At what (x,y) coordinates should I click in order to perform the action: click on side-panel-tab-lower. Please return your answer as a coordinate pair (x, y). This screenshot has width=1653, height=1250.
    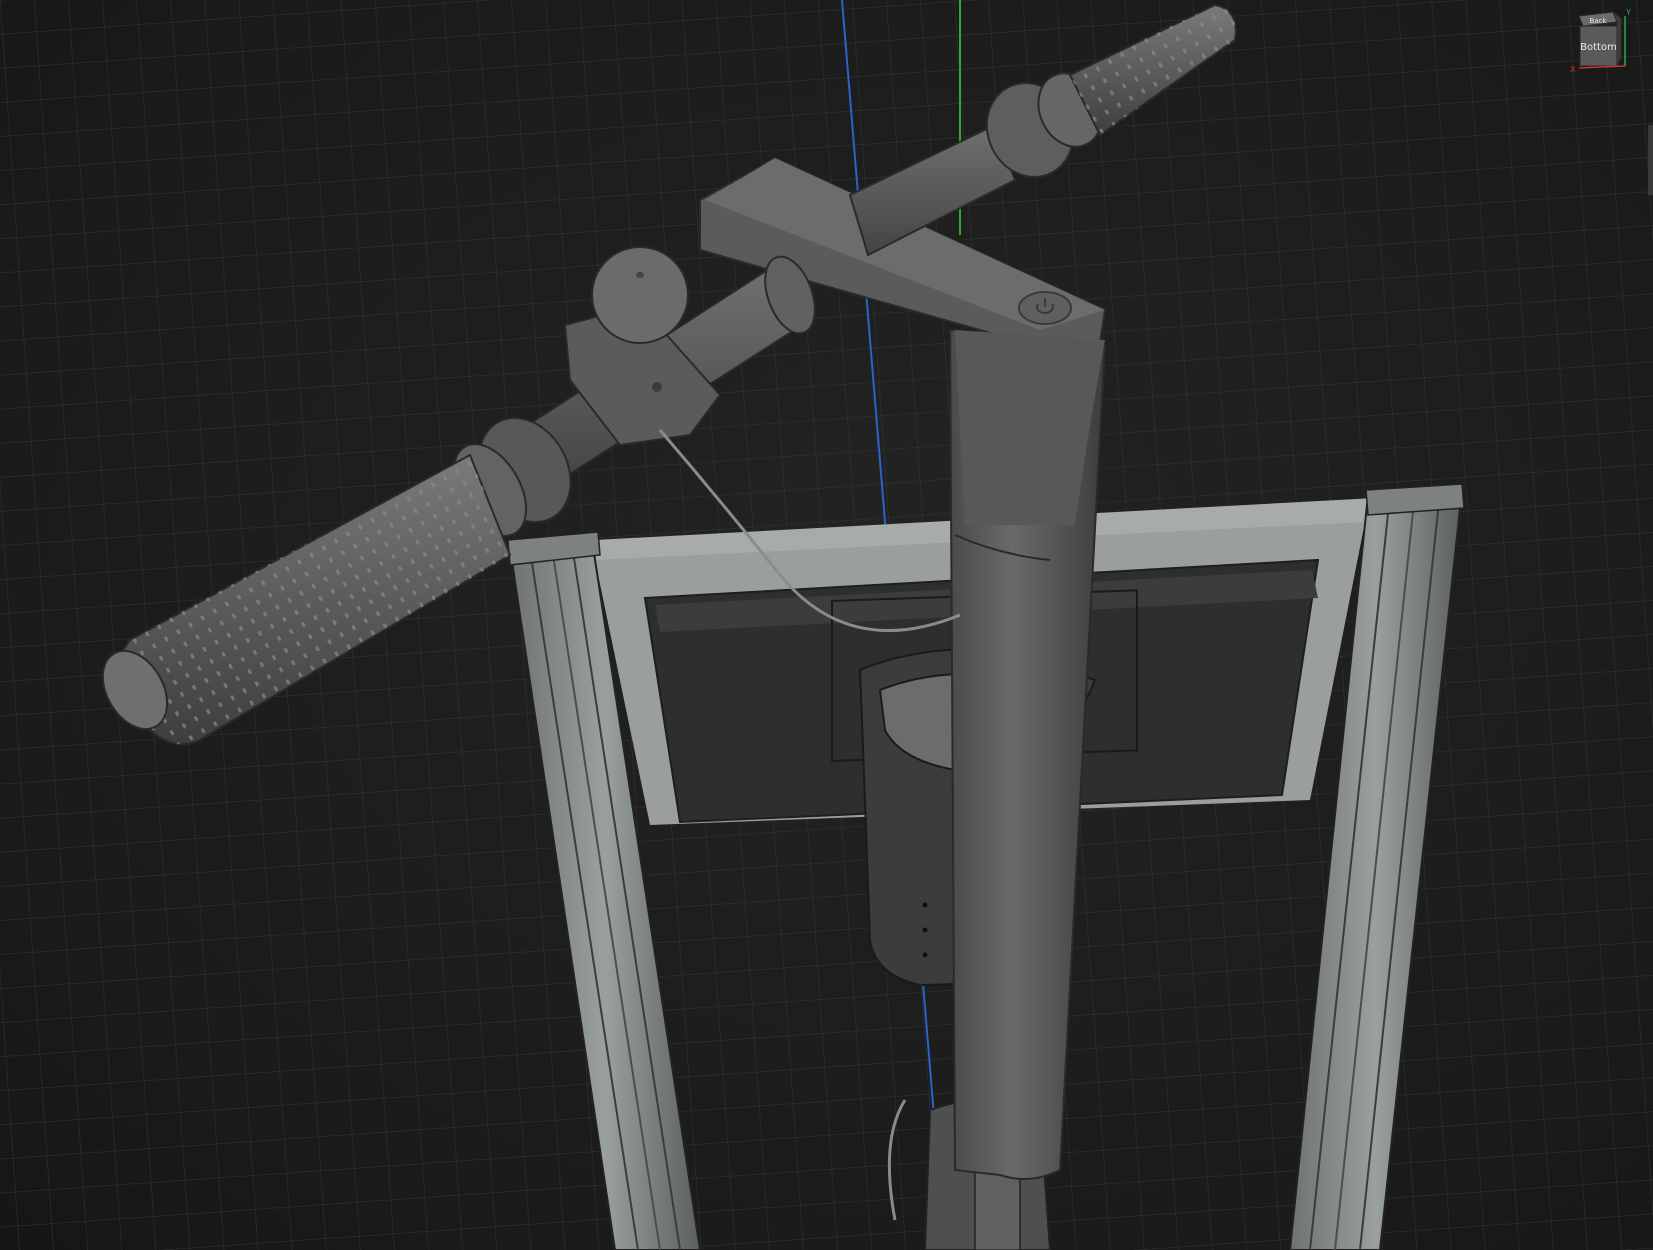
    Looking at the image, I should click on (1650, 167).